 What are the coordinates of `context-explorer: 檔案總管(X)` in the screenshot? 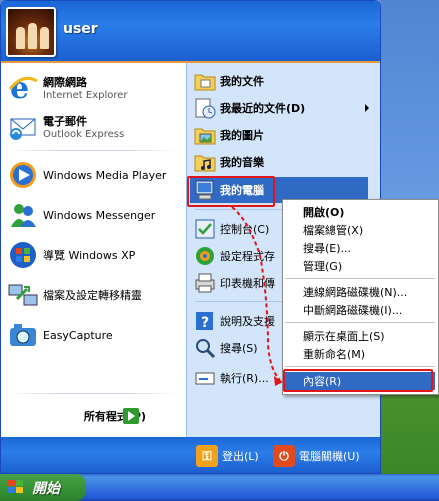 It's located at (360, 230).